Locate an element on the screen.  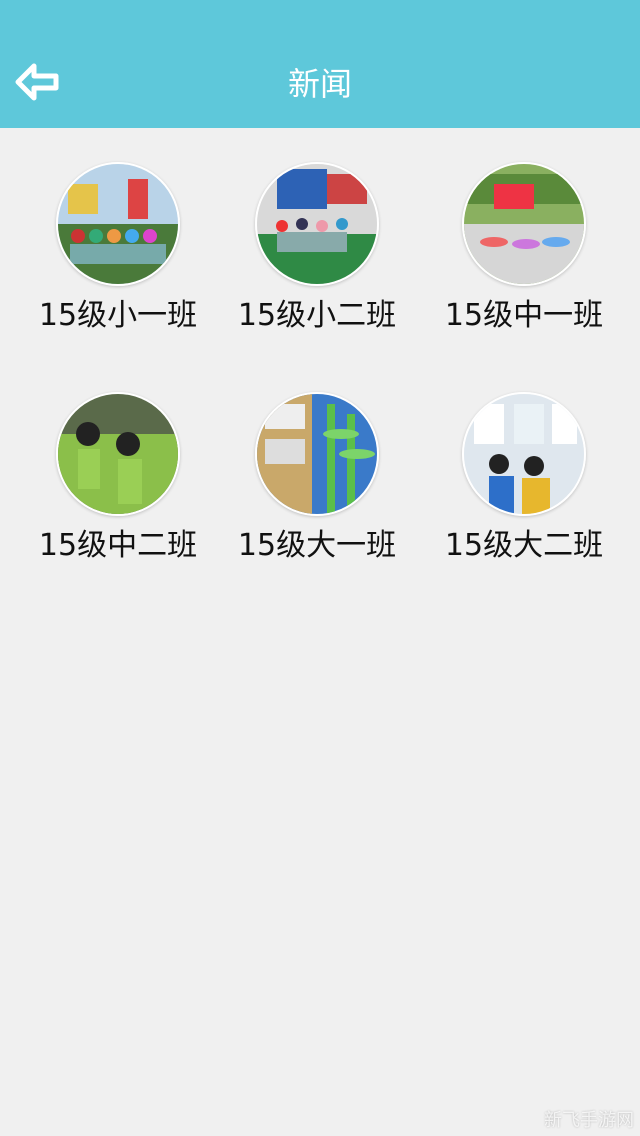
class-label: 15级中二班 is located at coordinates (118, 545).